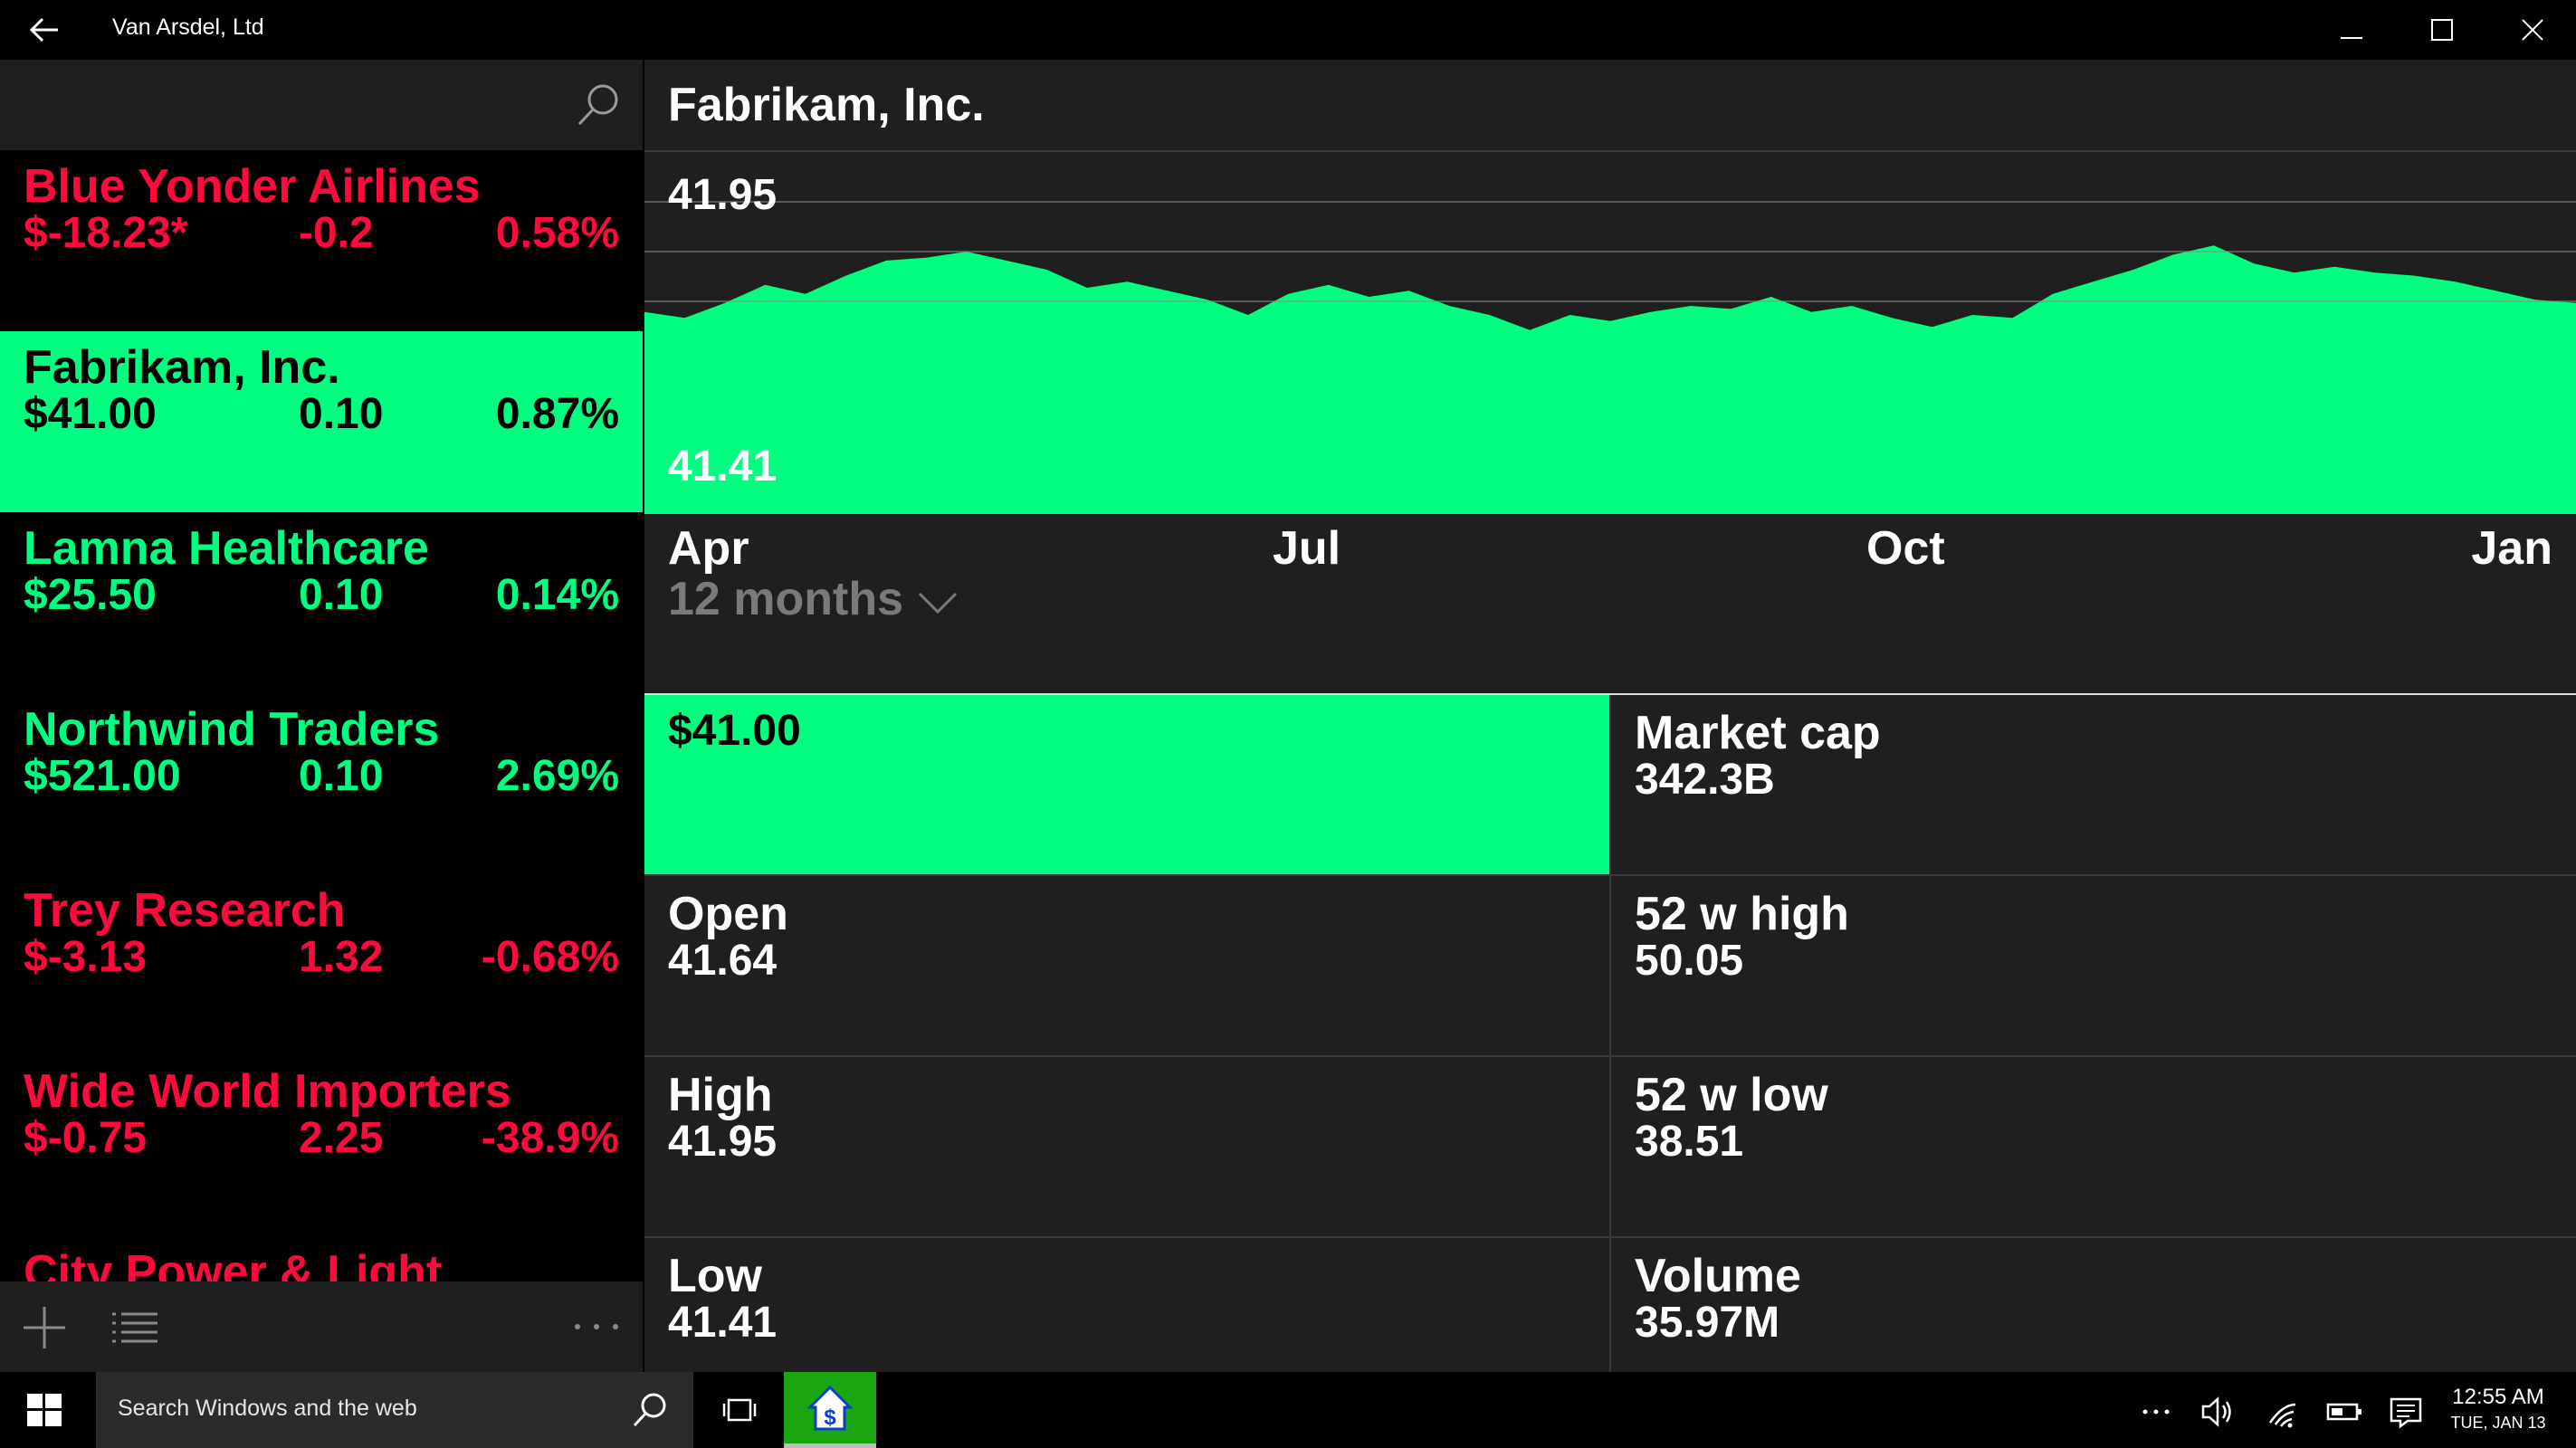  I want to click on stock-item: Northwind Traders $521.00 0.10 2.69%, so click(321, 783).